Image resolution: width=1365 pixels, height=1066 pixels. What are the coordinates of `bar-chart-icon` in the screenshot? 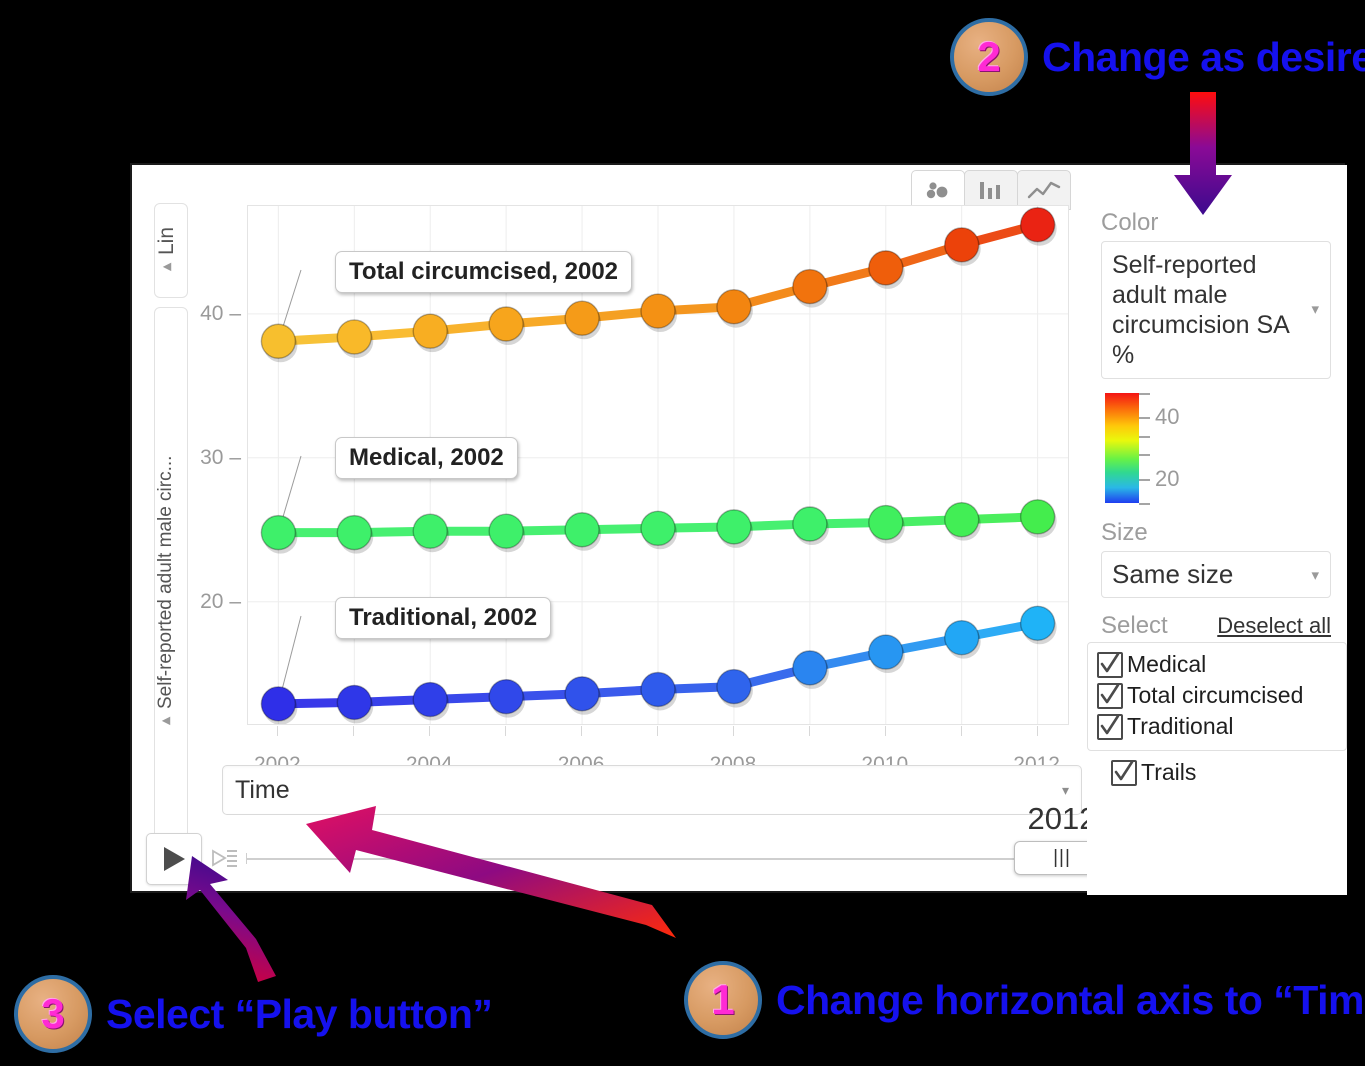 It's located at (990, 190).